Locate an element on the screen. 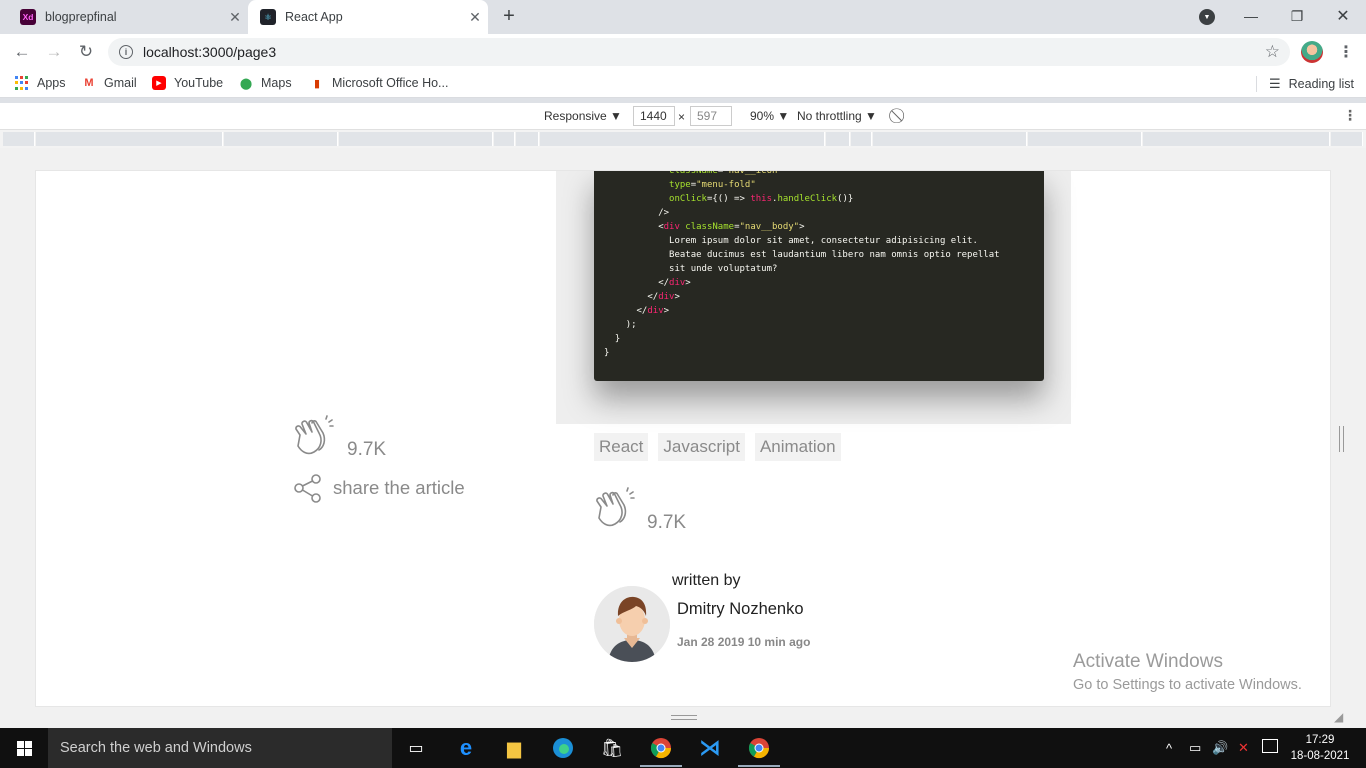 The width and height of the screenshot is (1366, 768). clock-date: 18-08-2021 is located at coordinates (1320, 756).